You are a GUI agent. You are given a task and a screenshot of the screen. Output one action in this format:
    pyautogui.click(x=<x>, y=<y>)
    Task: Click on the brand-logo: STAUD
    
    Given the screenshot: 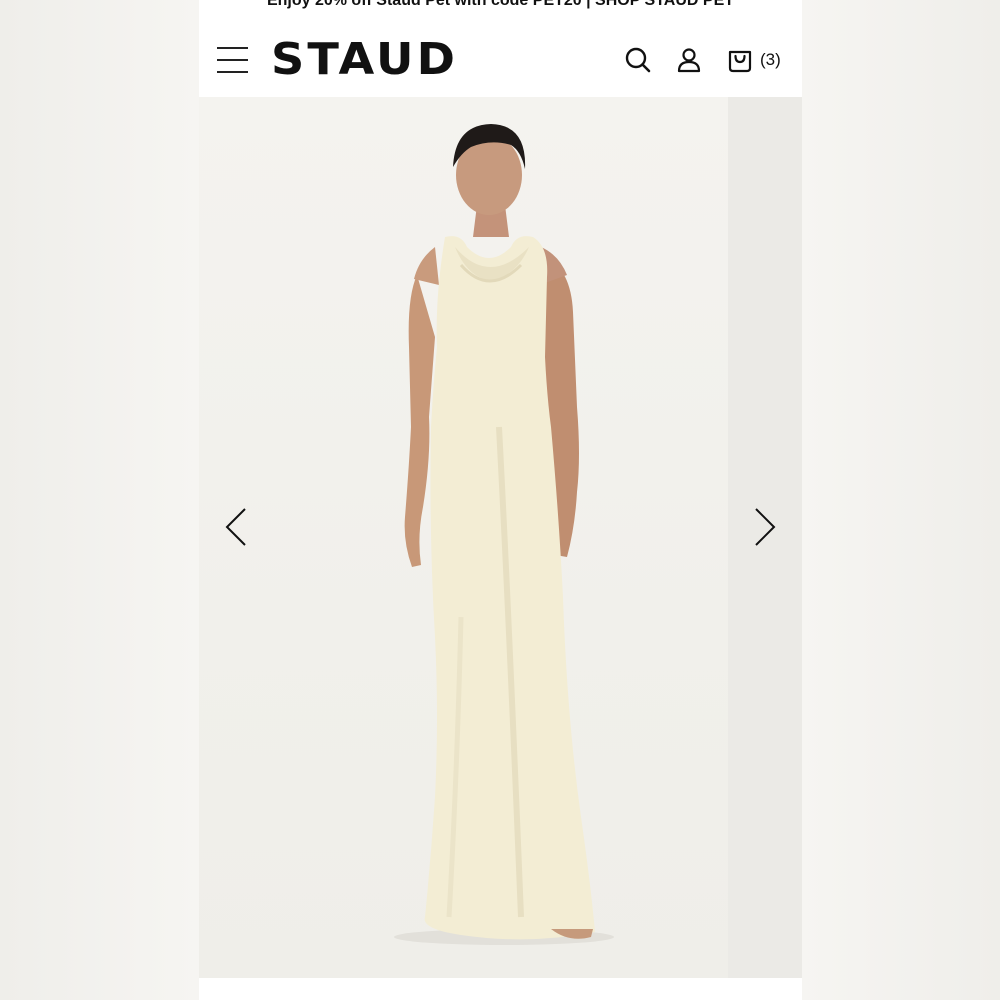 What is the action you would take?
    pyautogui.click(x=364, y=60)
    